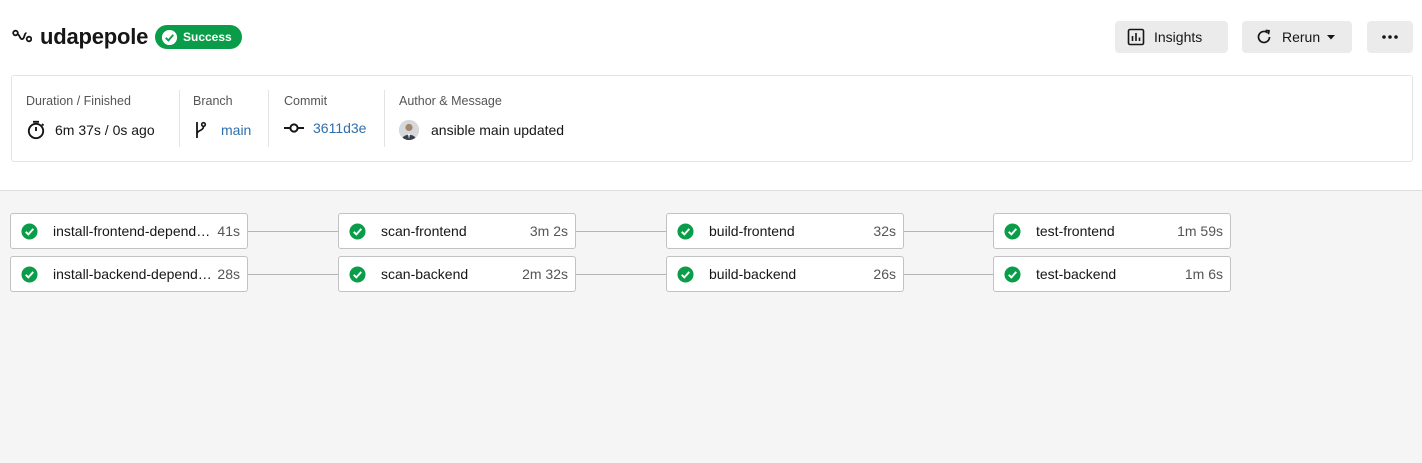  Describe the element at coordinates (133, 274) in the screenshot. I see `job-name: install-backend-dependencies` at that location.